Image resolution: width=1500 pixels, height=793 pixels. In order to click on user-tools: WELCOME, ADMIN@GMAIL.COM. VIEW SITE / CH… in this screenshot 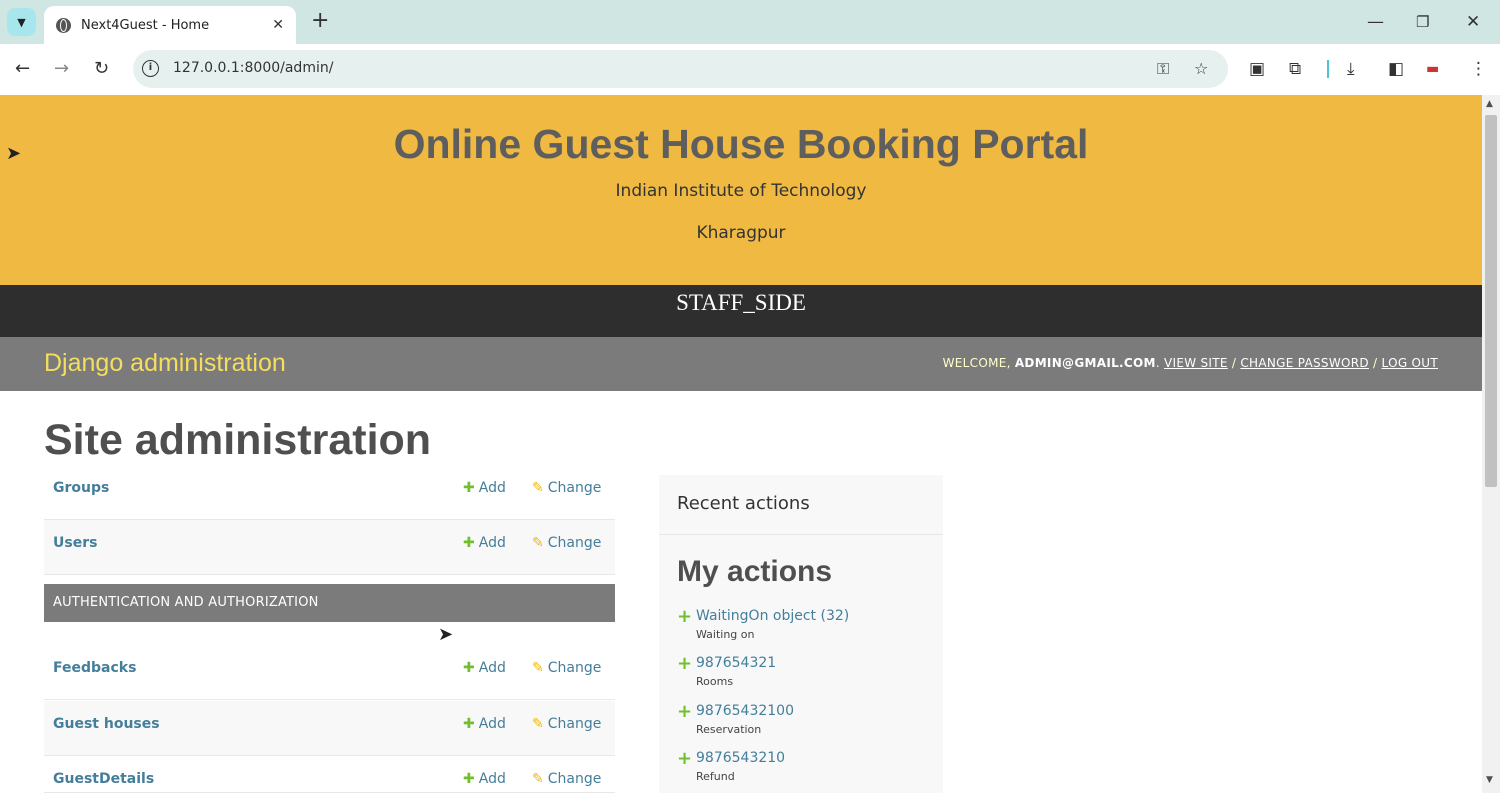, I will do `click(1190, 363)`.